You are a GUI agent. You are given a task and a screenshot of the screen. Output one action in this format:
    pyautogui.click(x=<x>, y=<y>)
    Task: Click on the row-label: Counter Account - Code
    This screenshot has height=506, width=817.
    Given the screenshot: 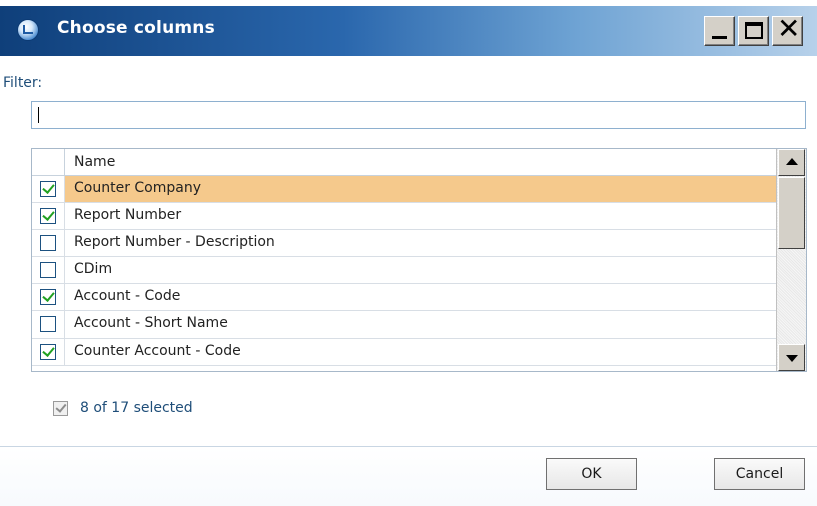 What is the action you would take?
    pyautogui.click(x=157, y=350)
    